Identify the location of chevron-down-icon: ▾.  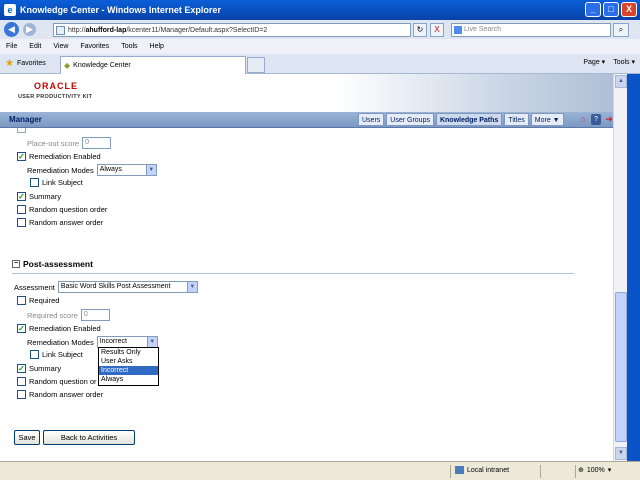
(609, 470).